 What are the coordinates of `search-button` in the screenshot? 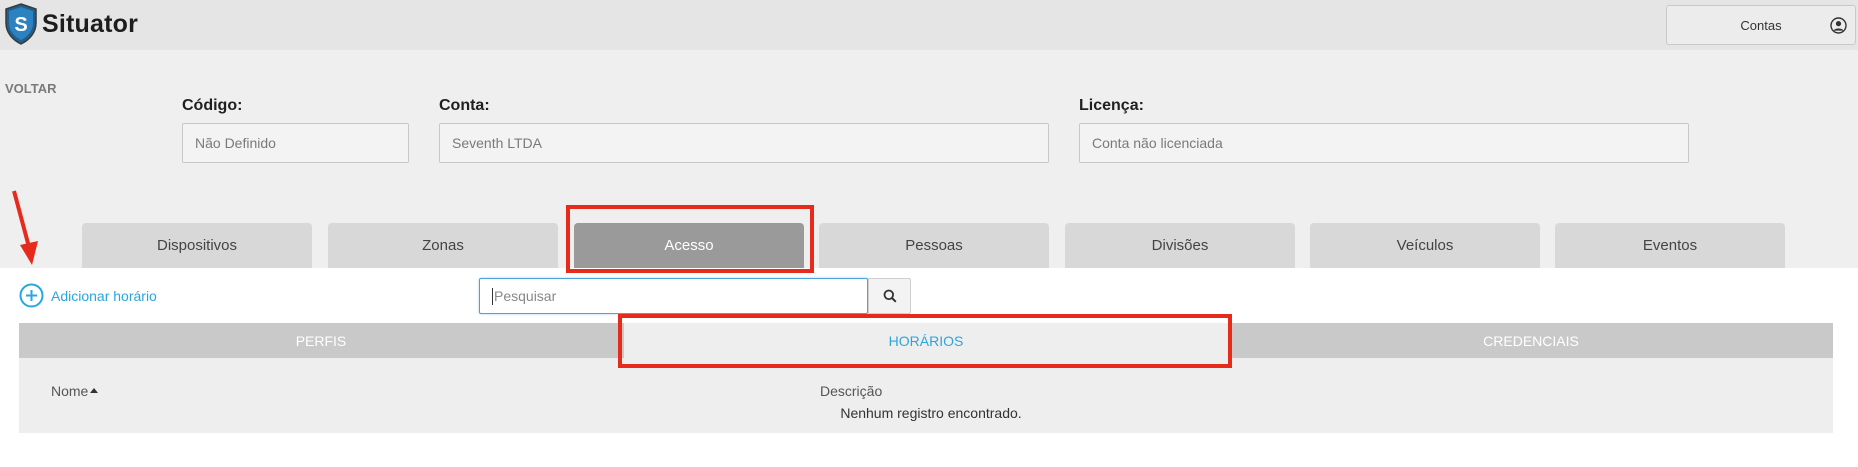 It's located at (889, 296).